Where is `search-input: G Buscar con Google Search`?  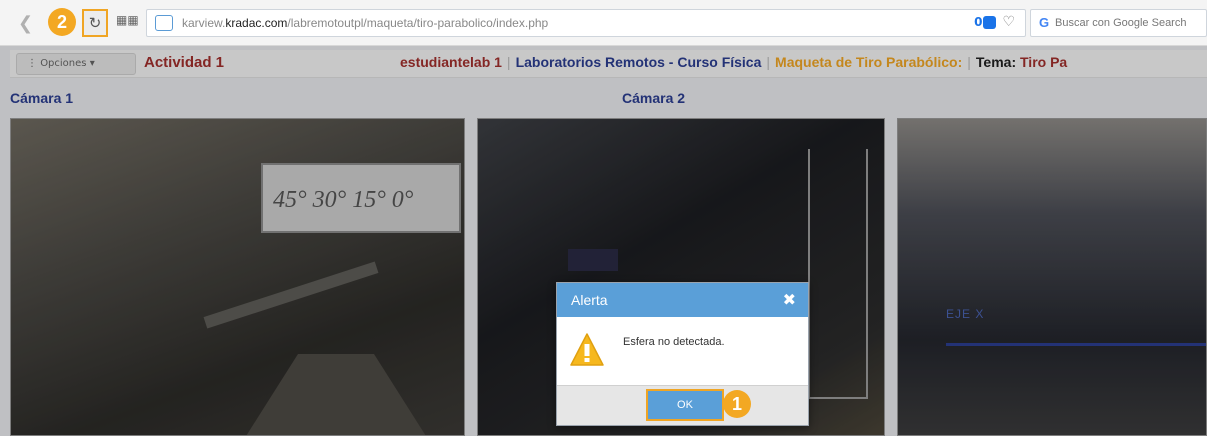
search-input: G Buscar con Google Search is located at coordinates (1118, 23).